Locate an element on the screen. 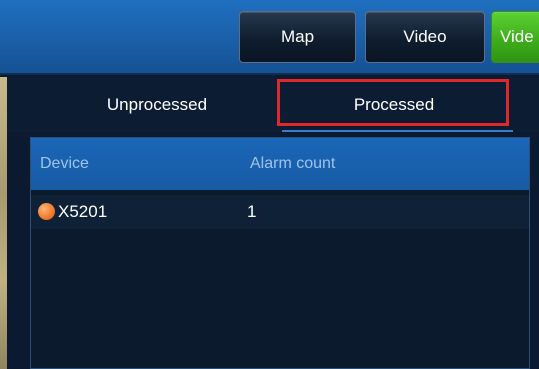 The width and height of the screenshot is (539, 369). orange-dot-icon is located at coordinates (46, 211).